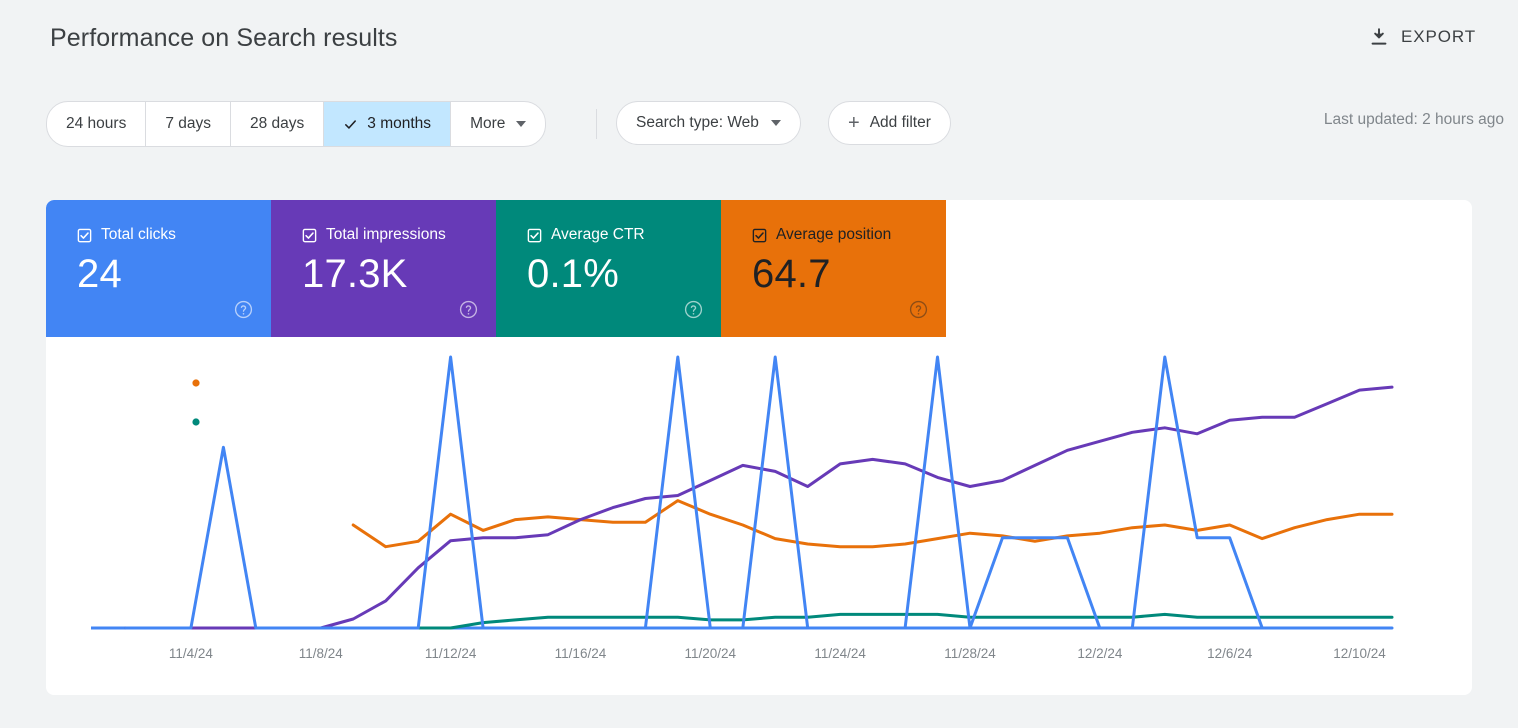  What do you see at coordinates (697, 122) in the screenshot?
I see `search-type-label: Search type: Web` at bounding box center [697, 122].